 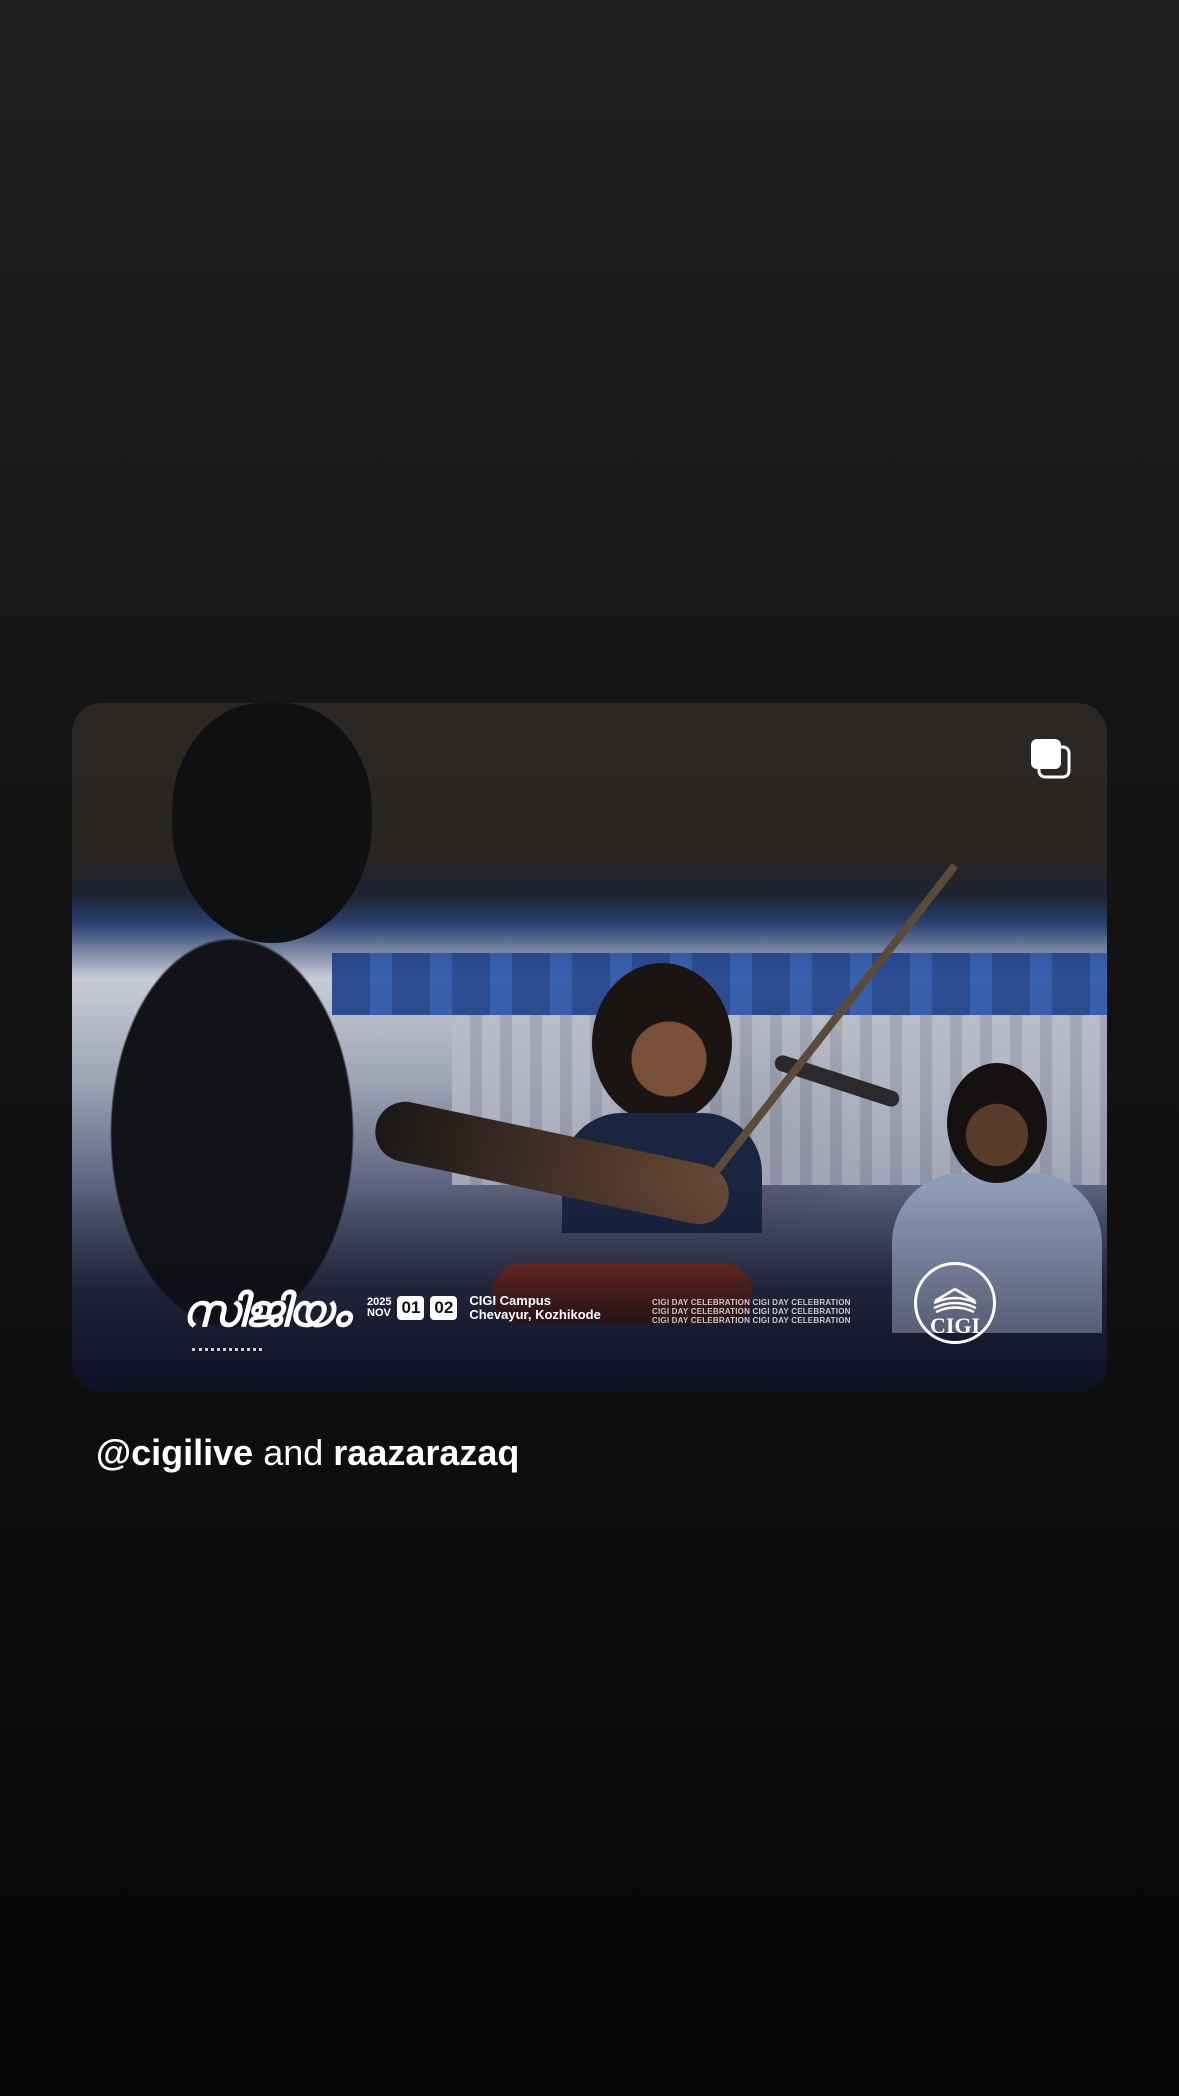 What do you see at coordinates (955, 1300) in the screenshot?
I see `cigi-logo-waves-icon` at bounding box center [955, 1300].